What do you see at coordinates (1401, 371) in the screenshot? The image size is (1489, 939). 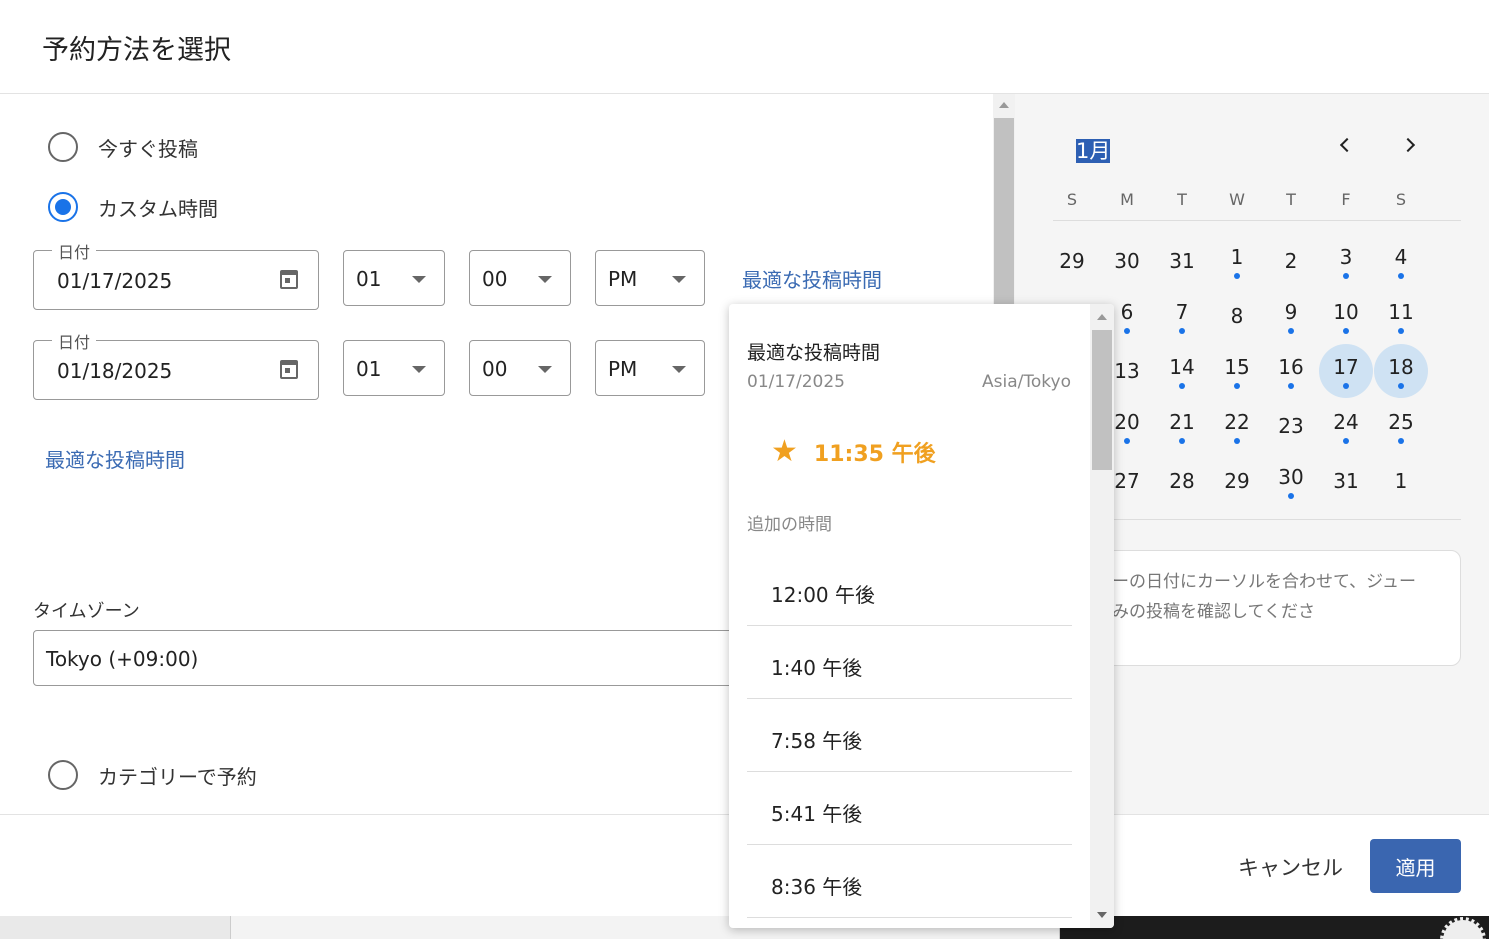 I see `calendar-day: 18` at bounding box center [1401, 371].